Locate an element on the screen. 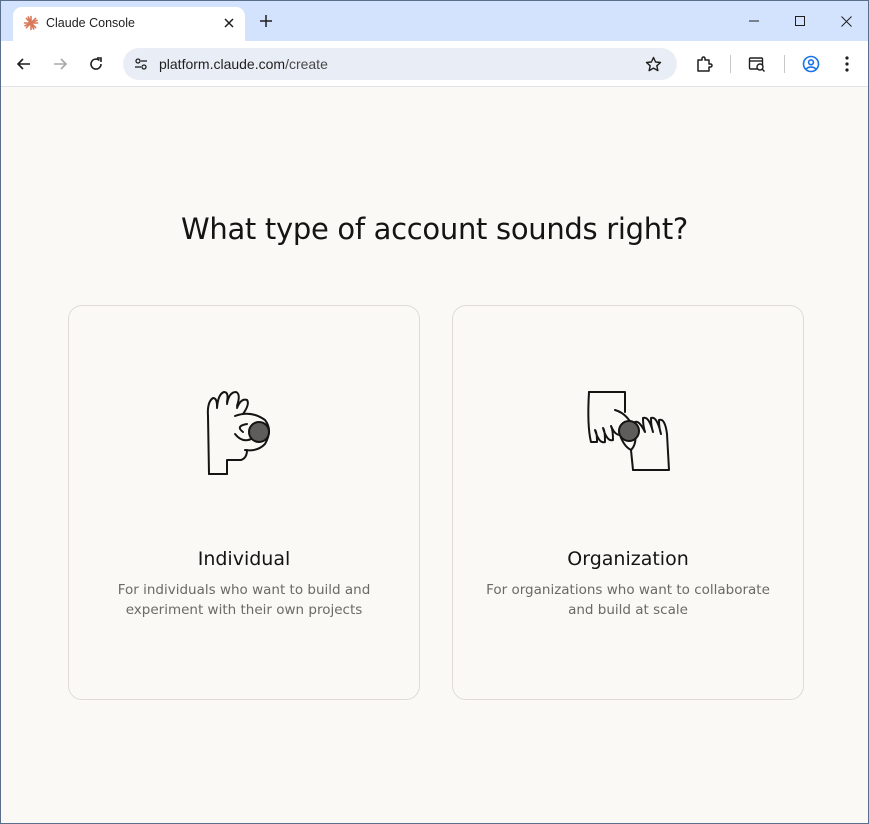 This screenshot has width=869, height=824. hand-holding-dot-icon is located at coordinates (245, 431).